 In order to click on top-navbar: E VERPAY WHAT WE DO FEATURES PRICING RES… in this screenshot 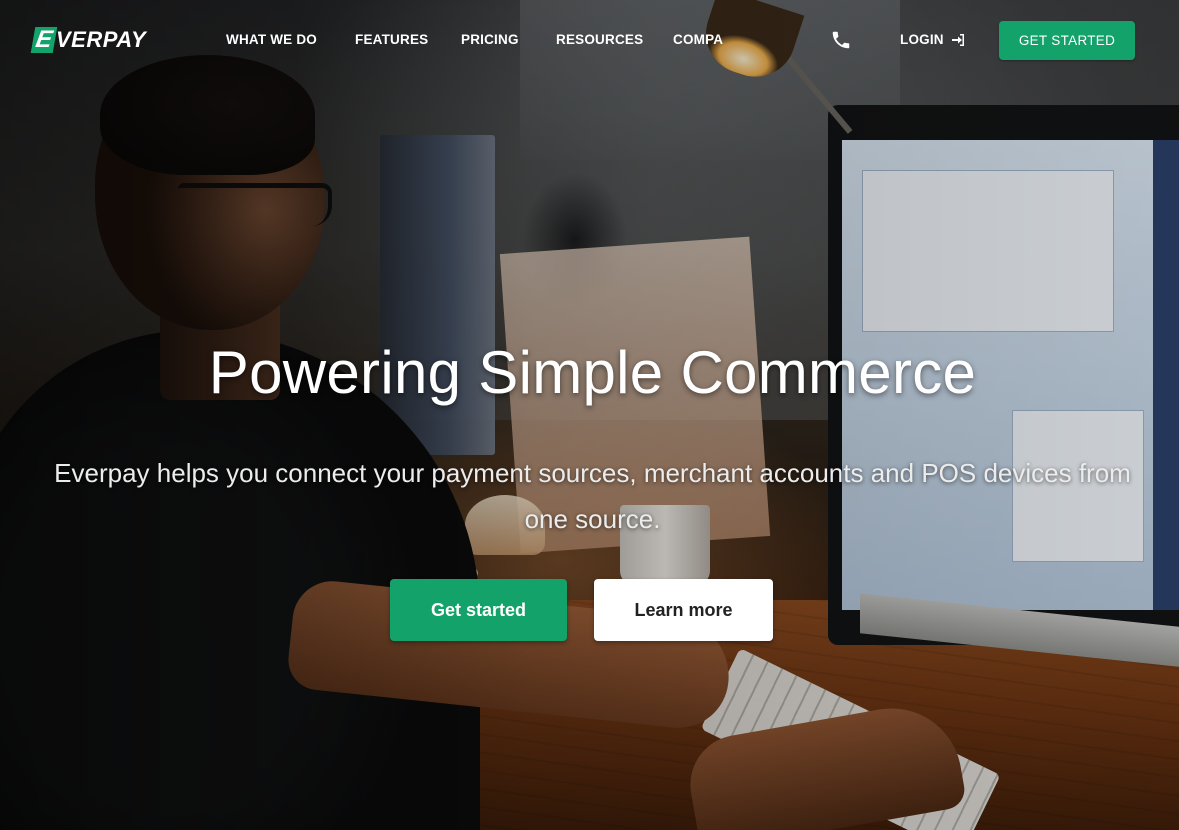, I will do `click(589, 41)`.